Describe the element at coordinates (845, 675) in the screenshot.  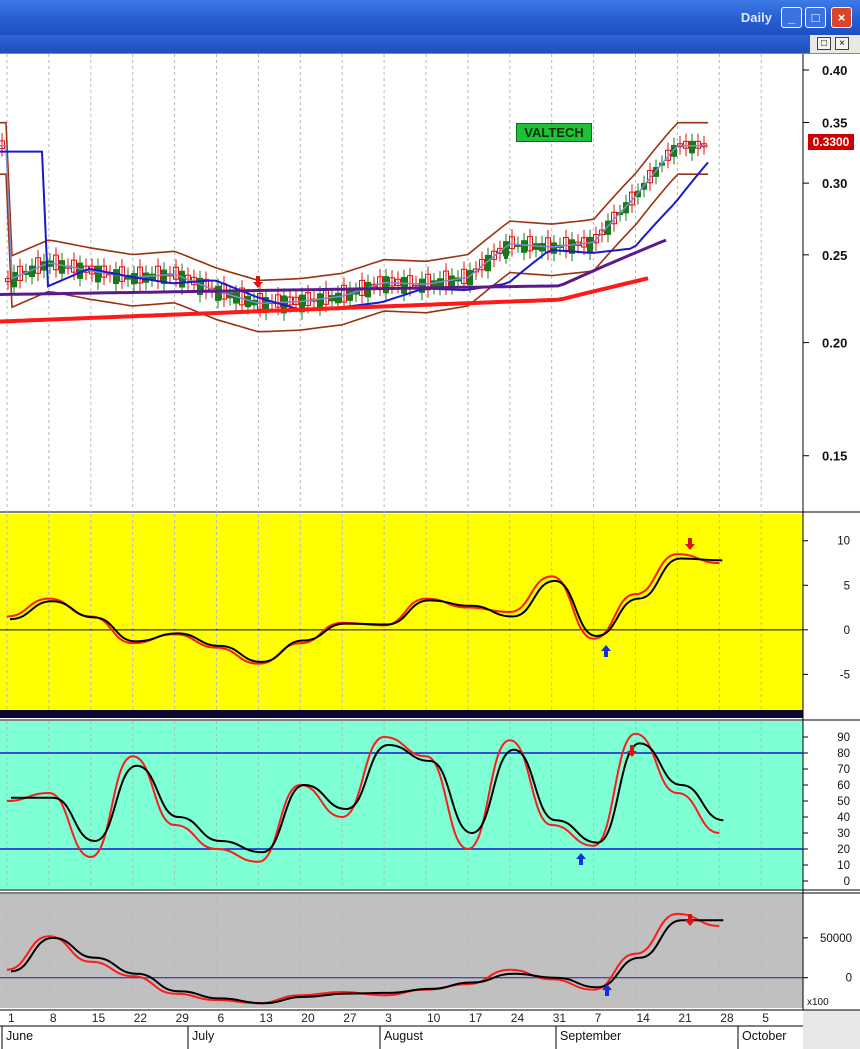
I see `osc1-tick-label: -5` at that location.